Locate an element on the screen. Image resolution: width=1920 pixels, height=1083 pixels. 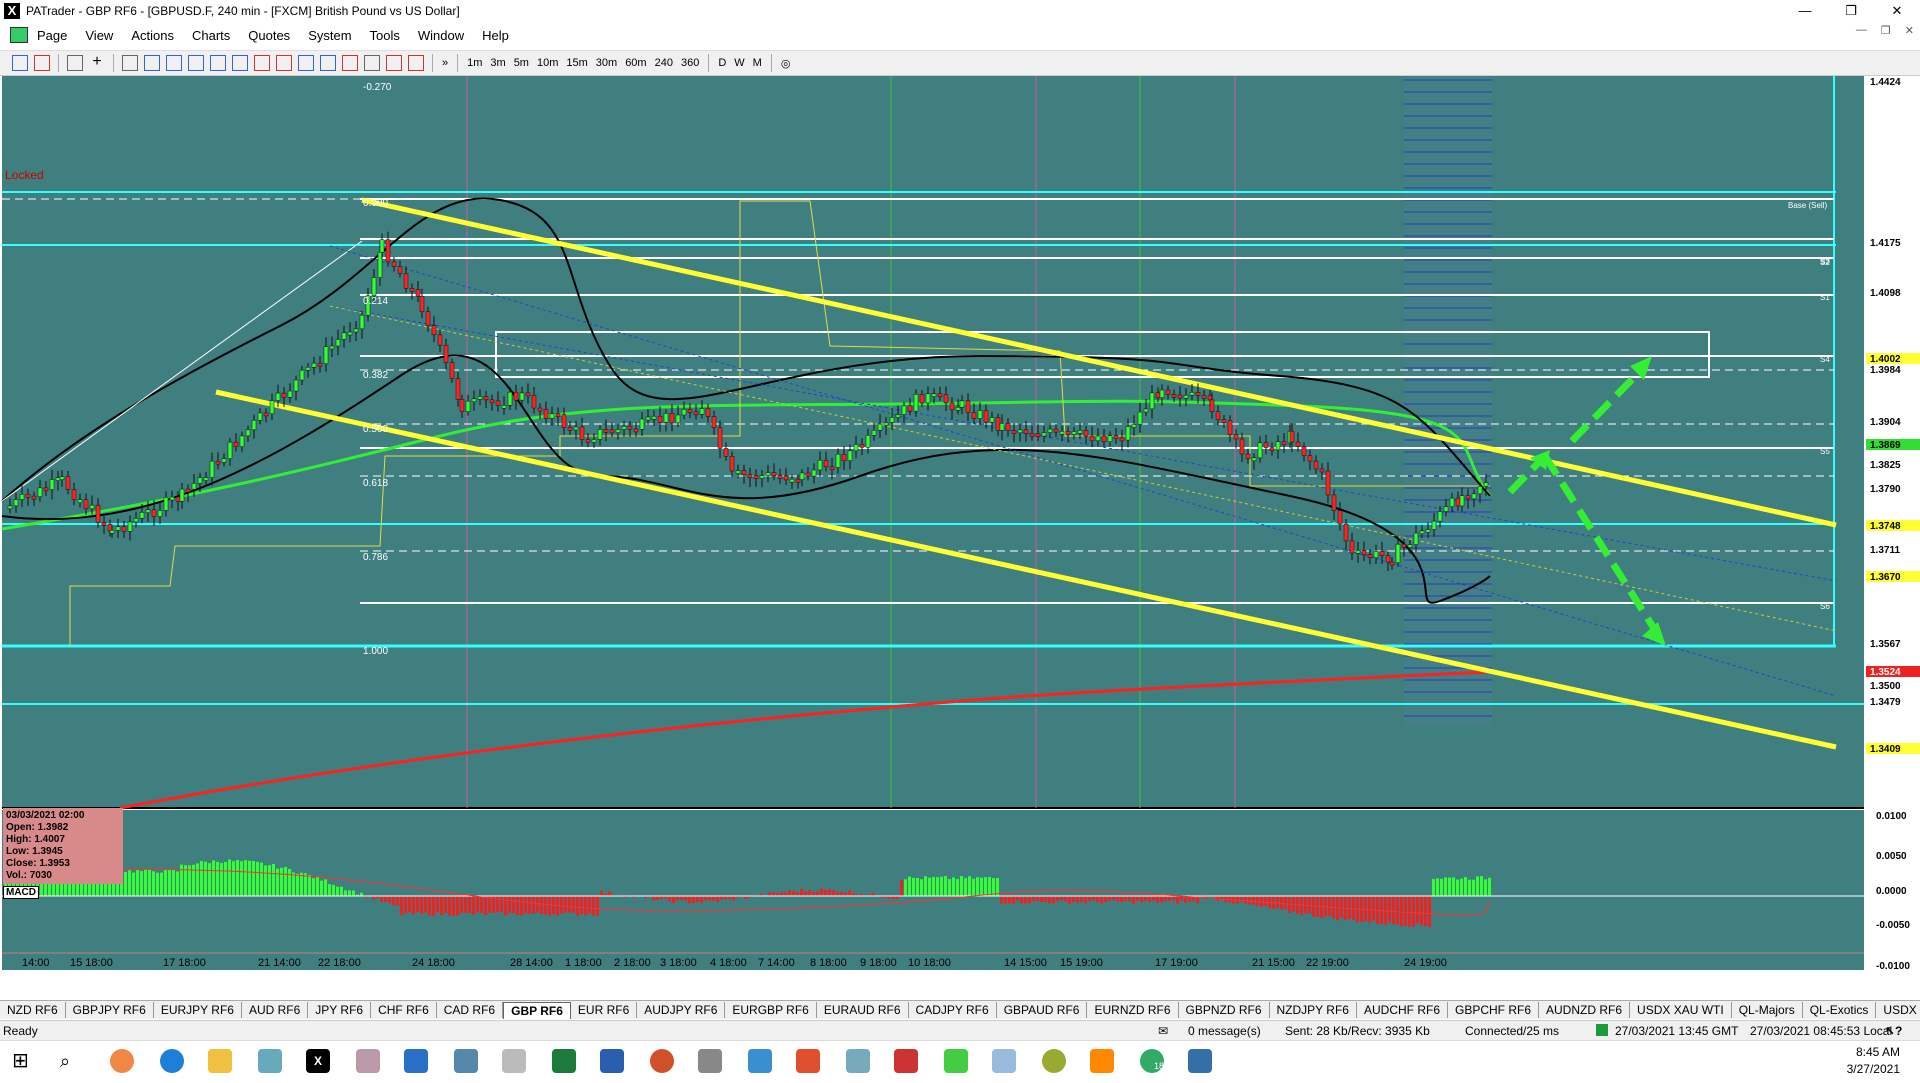
tf-weekly: W is located at coordinates (739, 63).